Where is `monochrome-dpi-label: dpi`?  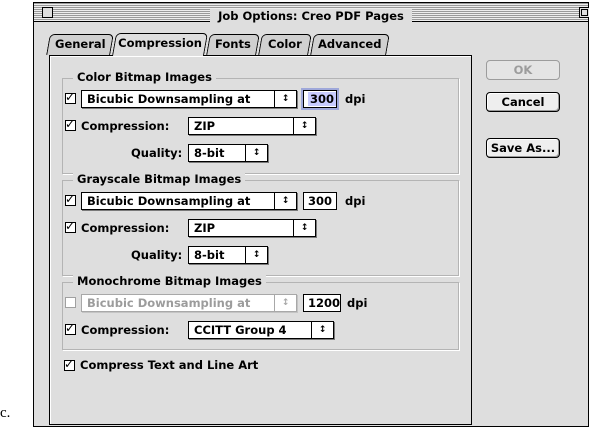 monochrome-dpi-label: dpi is located at coordinates (357, 303).